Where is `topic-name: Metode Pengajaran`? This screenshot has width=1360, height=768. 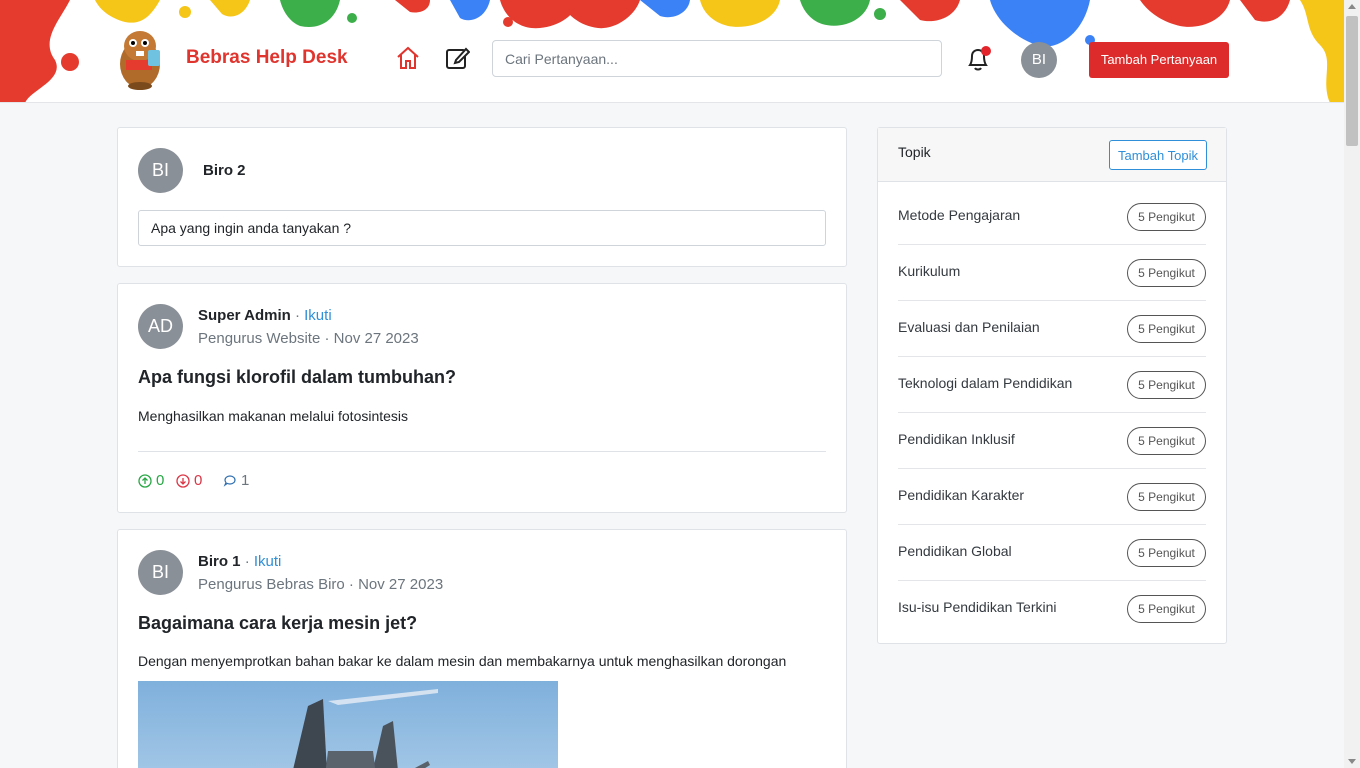
topic-name: Metode Pengajaran is located at coordinates (959, 215).